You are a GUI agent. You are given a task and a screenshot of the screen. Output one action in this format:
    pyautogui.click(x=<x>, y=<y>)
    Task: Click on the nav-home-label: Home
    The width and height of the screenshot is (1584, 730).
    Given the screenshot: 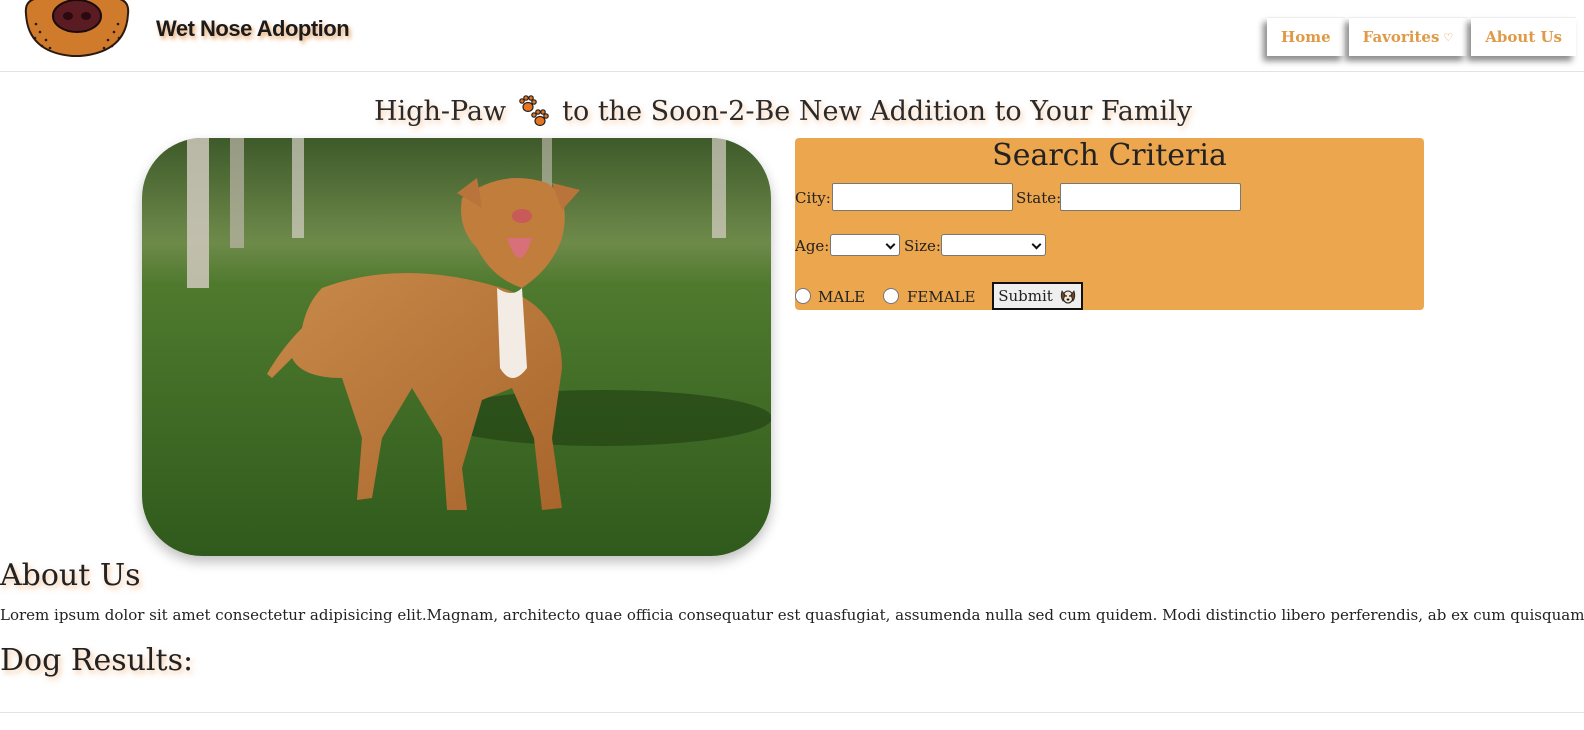 What is the action you would take?
    pyautogui.click(x=1306, y=37)
    